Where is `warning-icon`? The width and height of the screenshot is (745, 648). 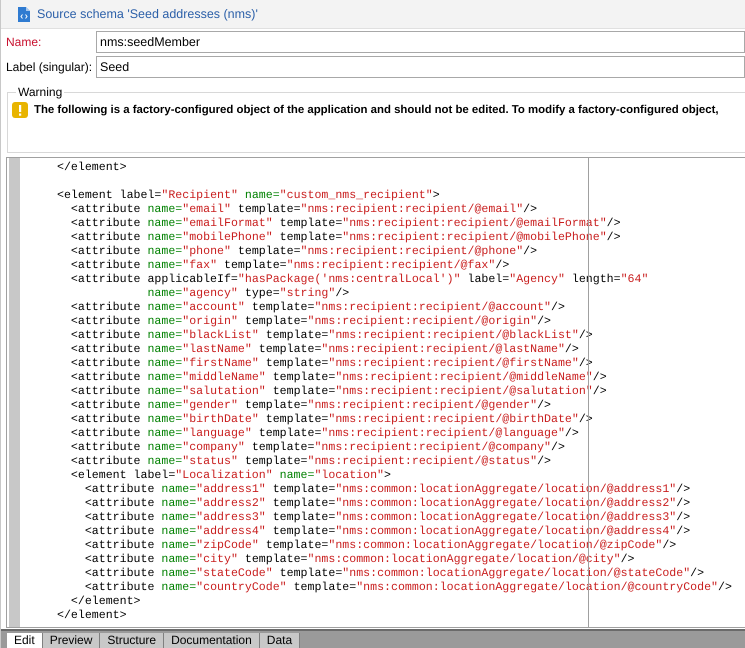 warning-icon is located at coordinates (20, 110).